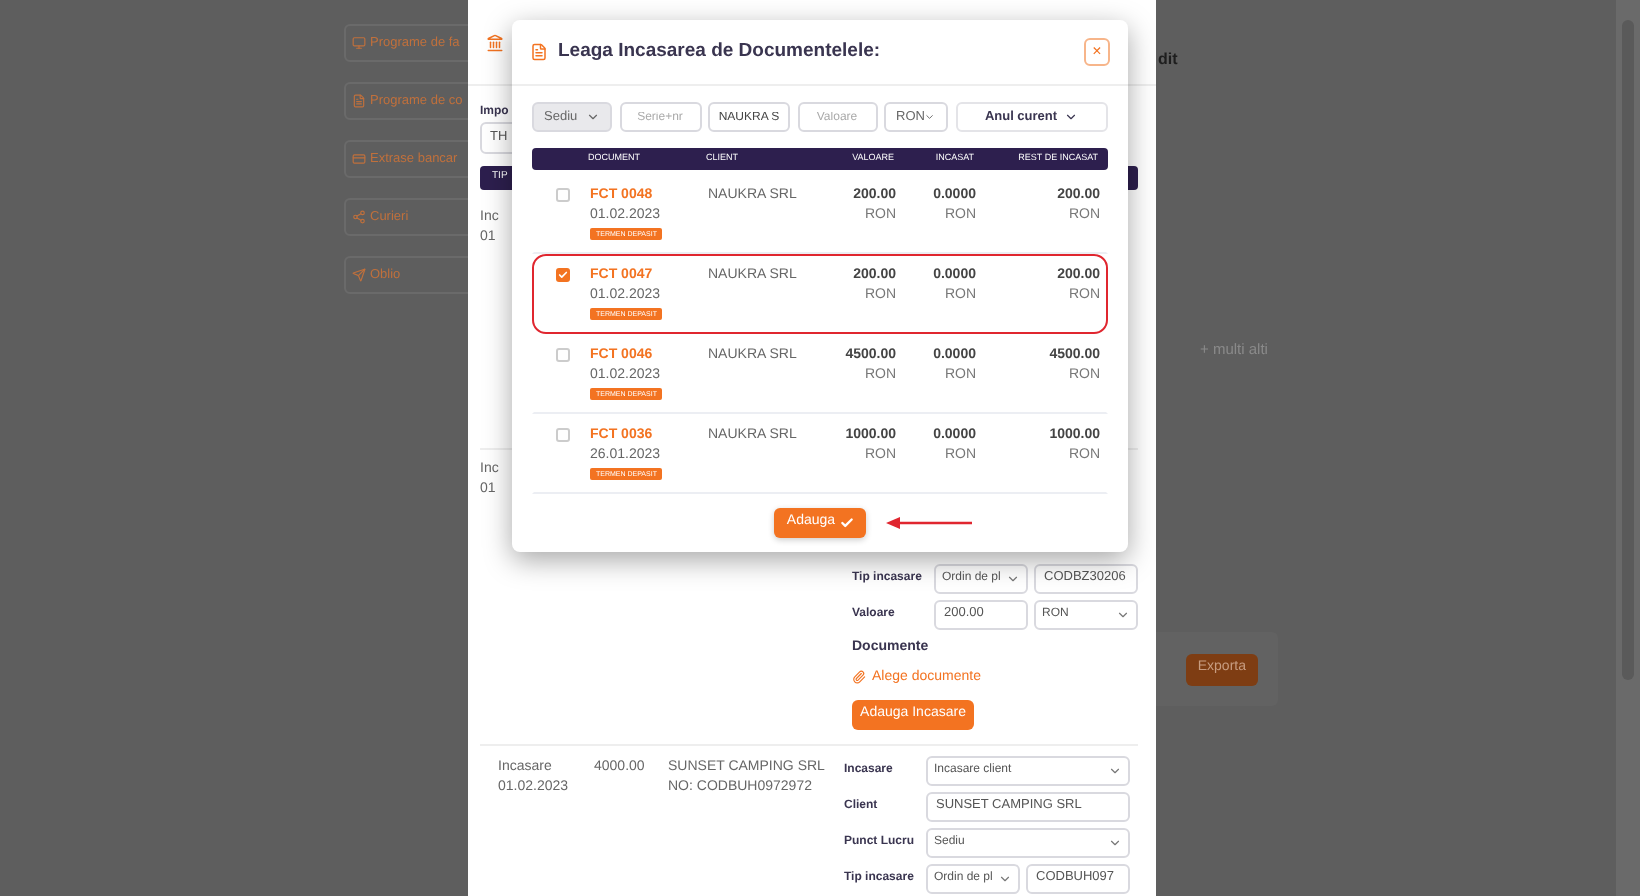  Describe the element at coordinates (359, 217) in the screenshot. I see `share-icon` at that location.